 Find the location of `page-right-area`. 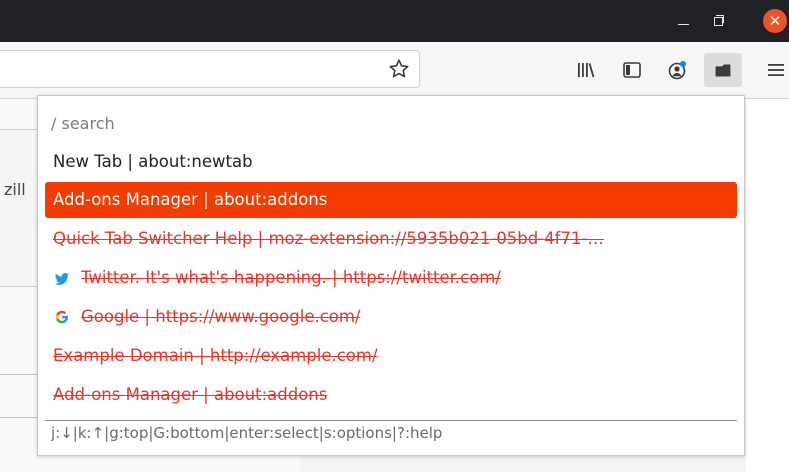

page-right-area is located at coordinates (767, 285).